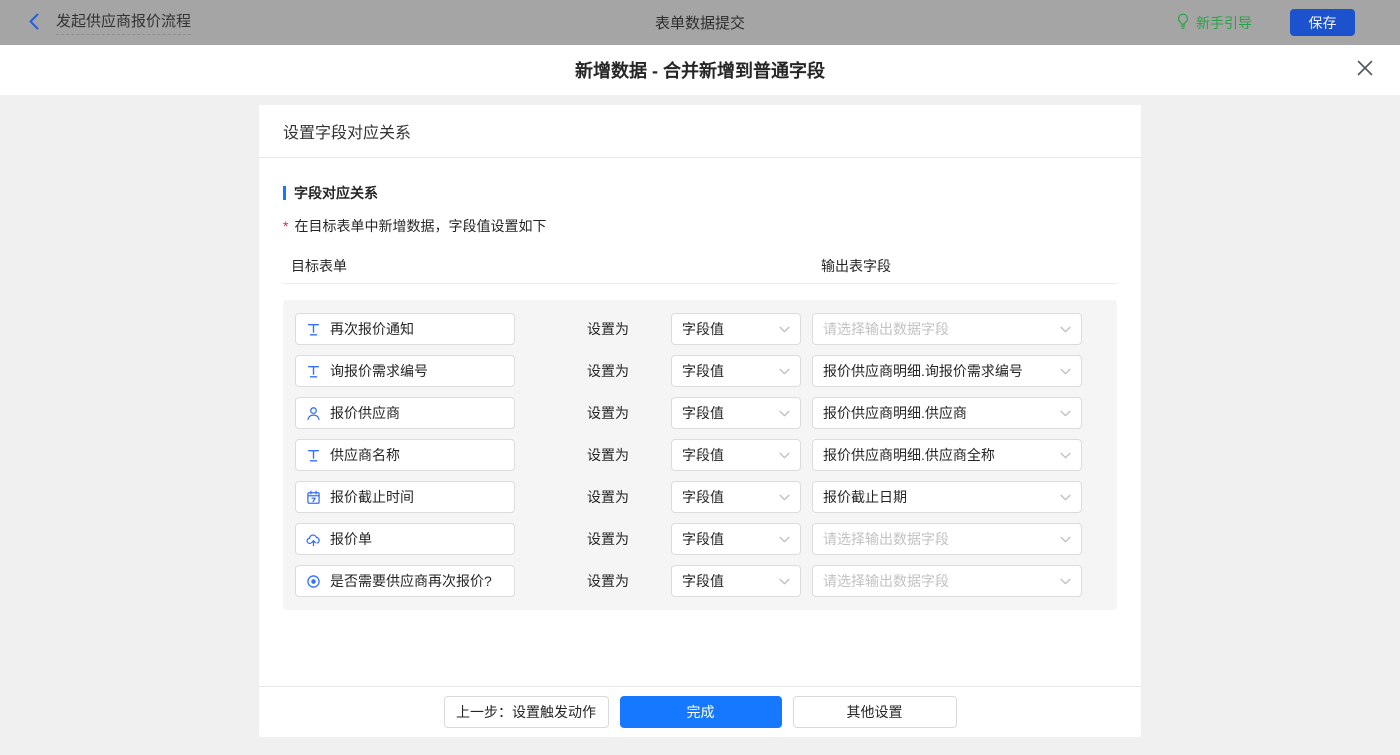 The height and width of the screenshot is (755, 1400). What do you see at coordinates (700, 266) in the screenshot?
I see `column-headers: 目标表单 输出表字段` at bounding box center [700, 266].